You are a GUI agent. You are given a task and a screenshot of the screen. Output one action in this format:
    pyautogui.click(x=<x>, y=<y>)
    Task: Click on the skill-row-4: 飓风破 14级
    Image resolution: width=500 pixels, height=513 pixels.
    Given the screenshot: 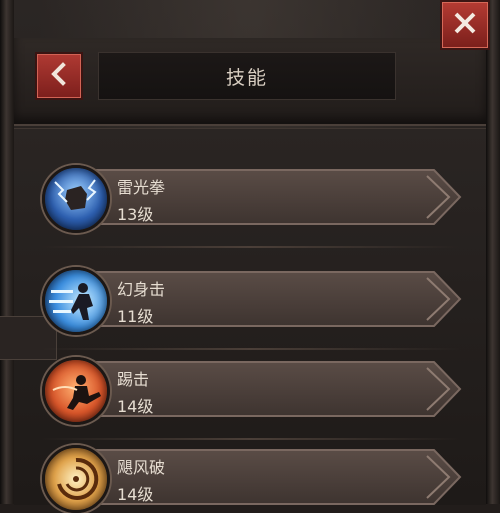 What is the action you would take?
    pyautogui.click(x=252, y=478)
    